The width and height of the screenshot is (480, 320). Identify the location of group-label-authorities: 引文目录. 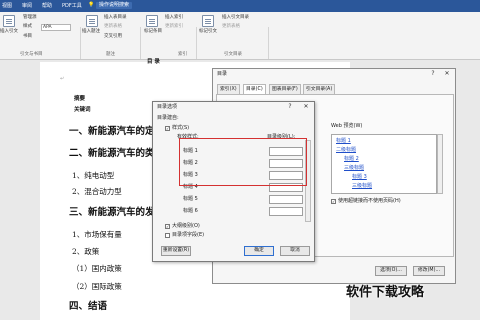
(233, 54).